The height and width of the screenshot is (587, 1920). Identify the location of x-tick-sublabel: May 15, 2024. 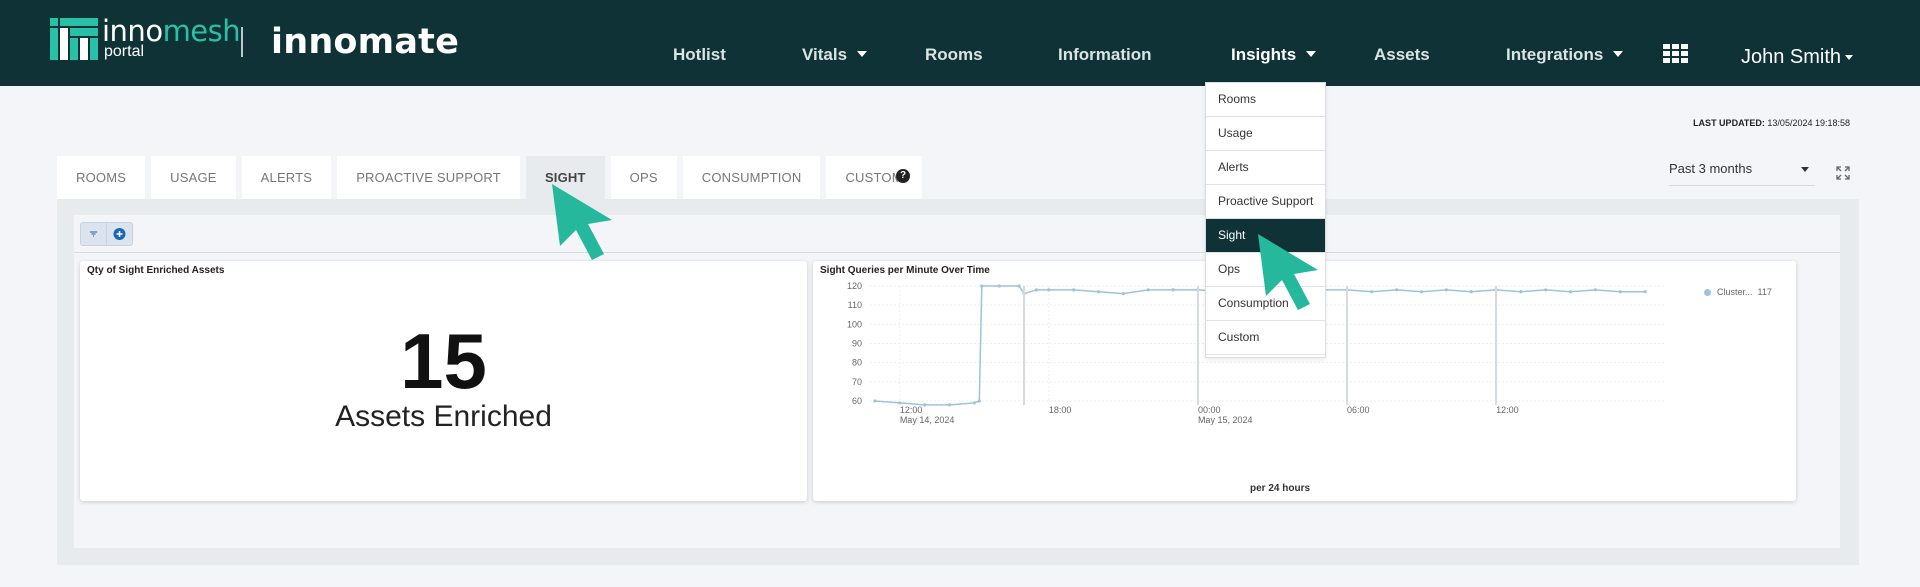
(1225, 420).